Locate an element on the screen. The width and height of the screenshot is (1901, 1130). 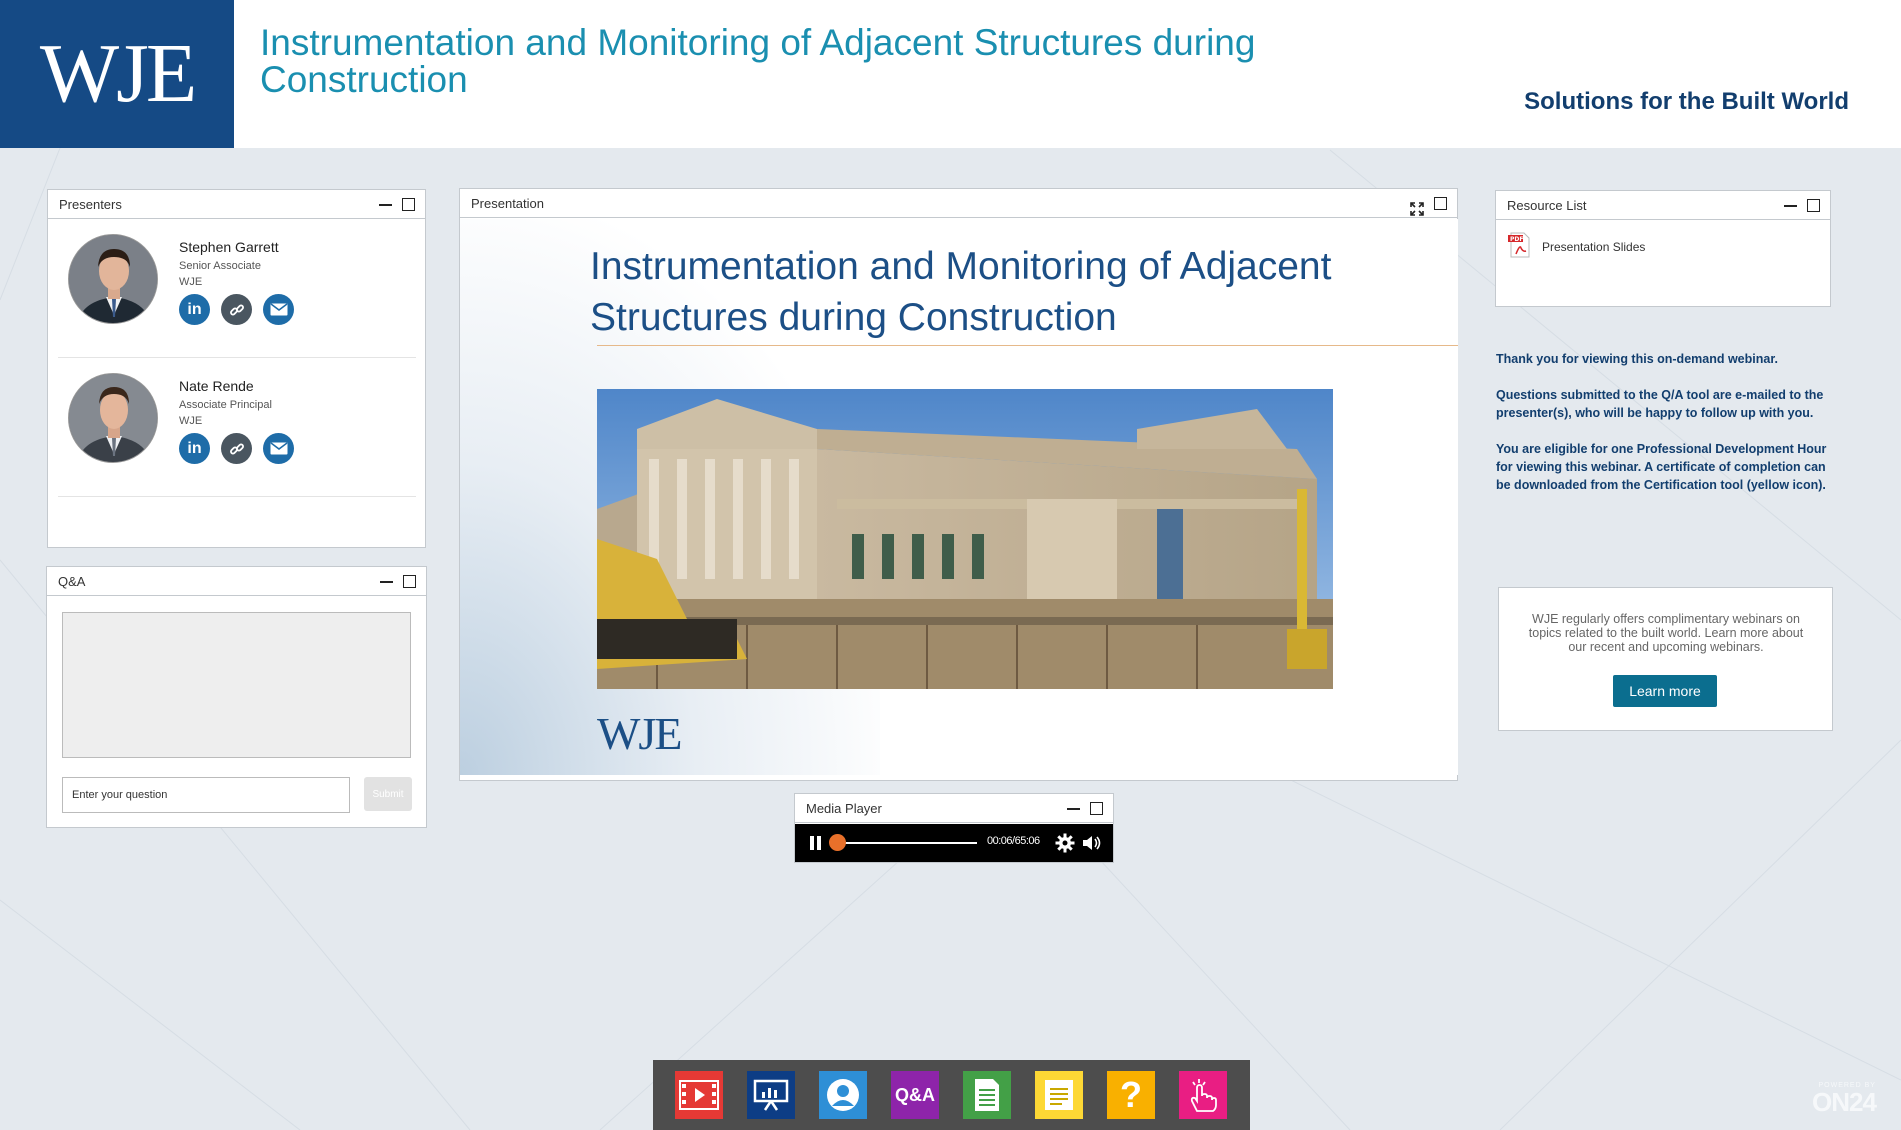
dock-qa: Q&A is located at coordinates (915, 1095).